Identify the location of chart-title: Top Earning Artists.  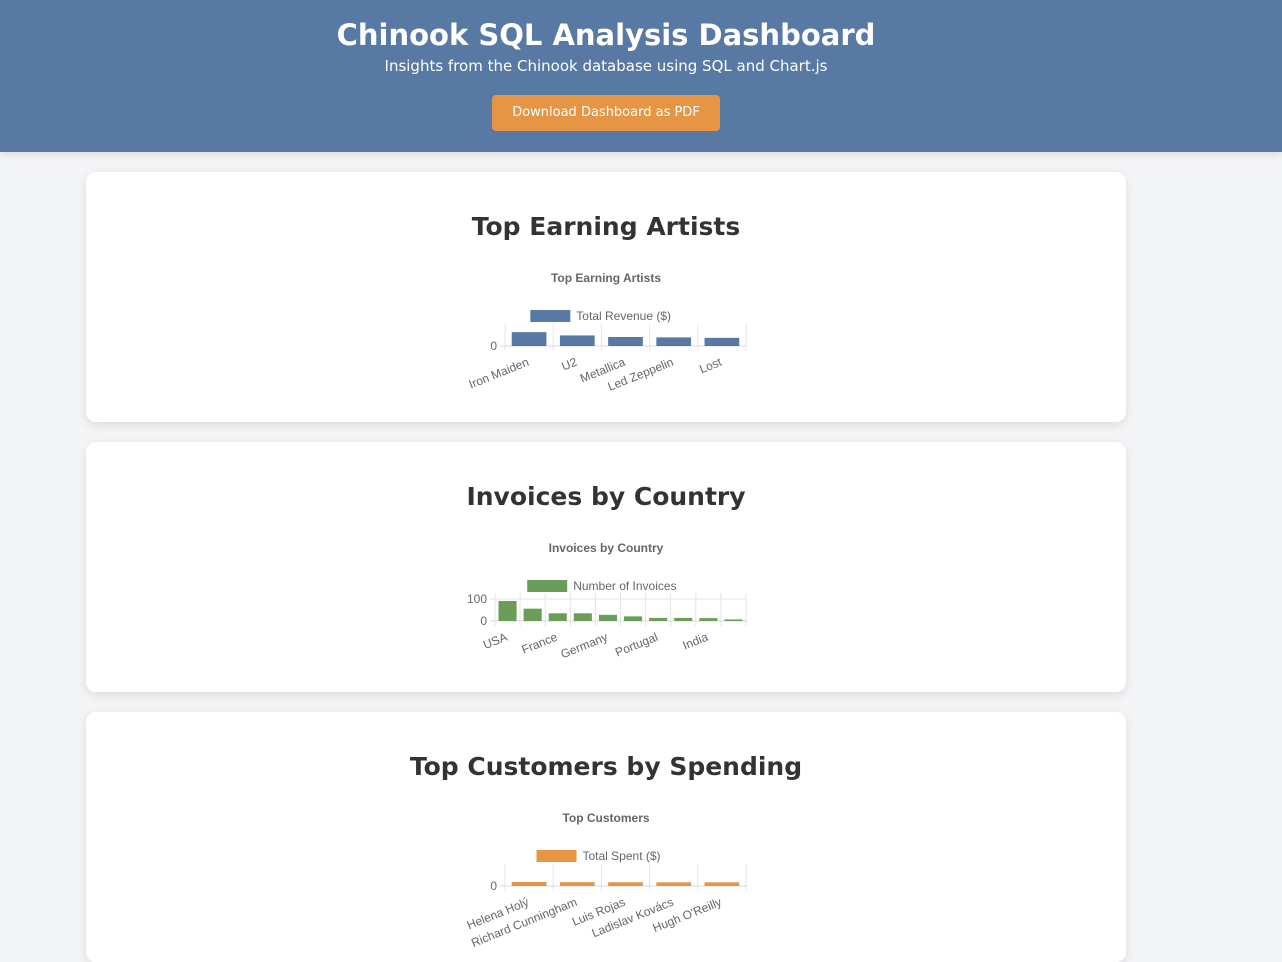
(606, 278).